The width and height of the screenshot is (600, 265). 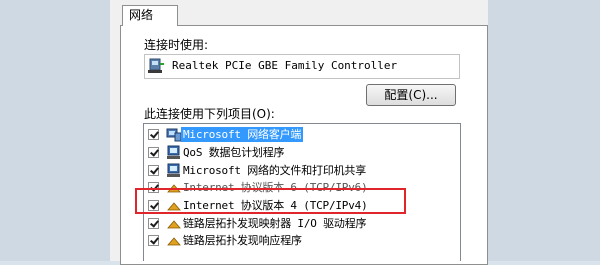 What do you see at coordinates (174, 135) in the screenshot?
I see `network-client-icon` at bounding box center [174, 135].